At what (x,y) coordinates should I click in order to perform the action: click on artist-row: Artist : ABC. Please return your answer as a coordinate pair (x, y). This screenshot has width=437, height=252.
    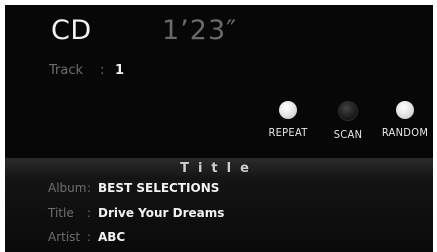
    Looking at the image, I should click on (219, 240).